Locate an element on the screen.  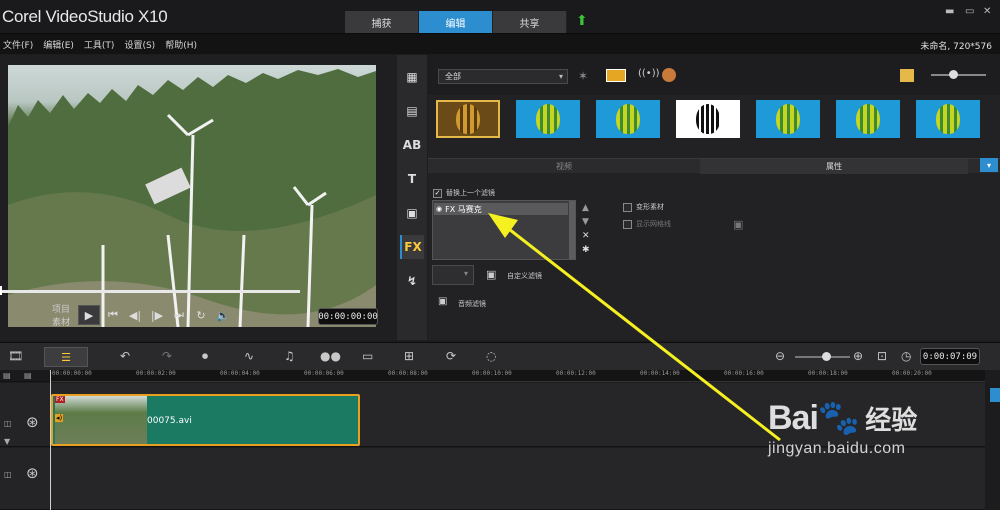
watermark-url: jingyan.baidu.com is located at coordinates (837, 448).